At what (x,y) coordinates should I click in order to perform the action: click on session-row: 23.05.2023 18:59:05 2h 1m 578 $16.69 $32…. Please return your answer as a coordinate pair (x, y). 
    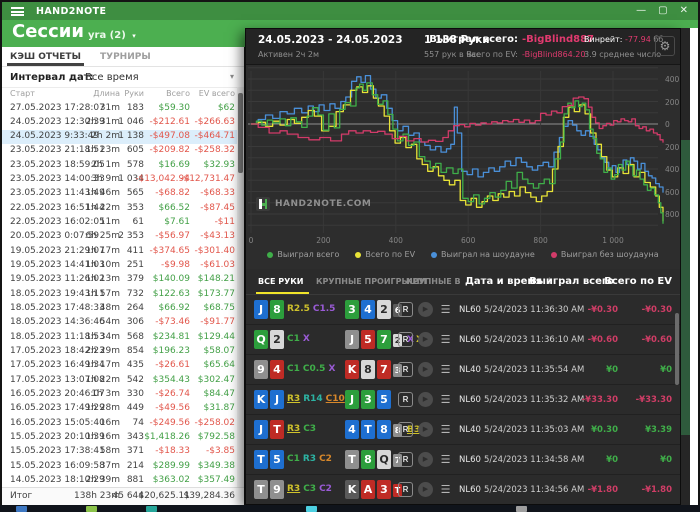
    Looking at the image, I should click on (119, 165).